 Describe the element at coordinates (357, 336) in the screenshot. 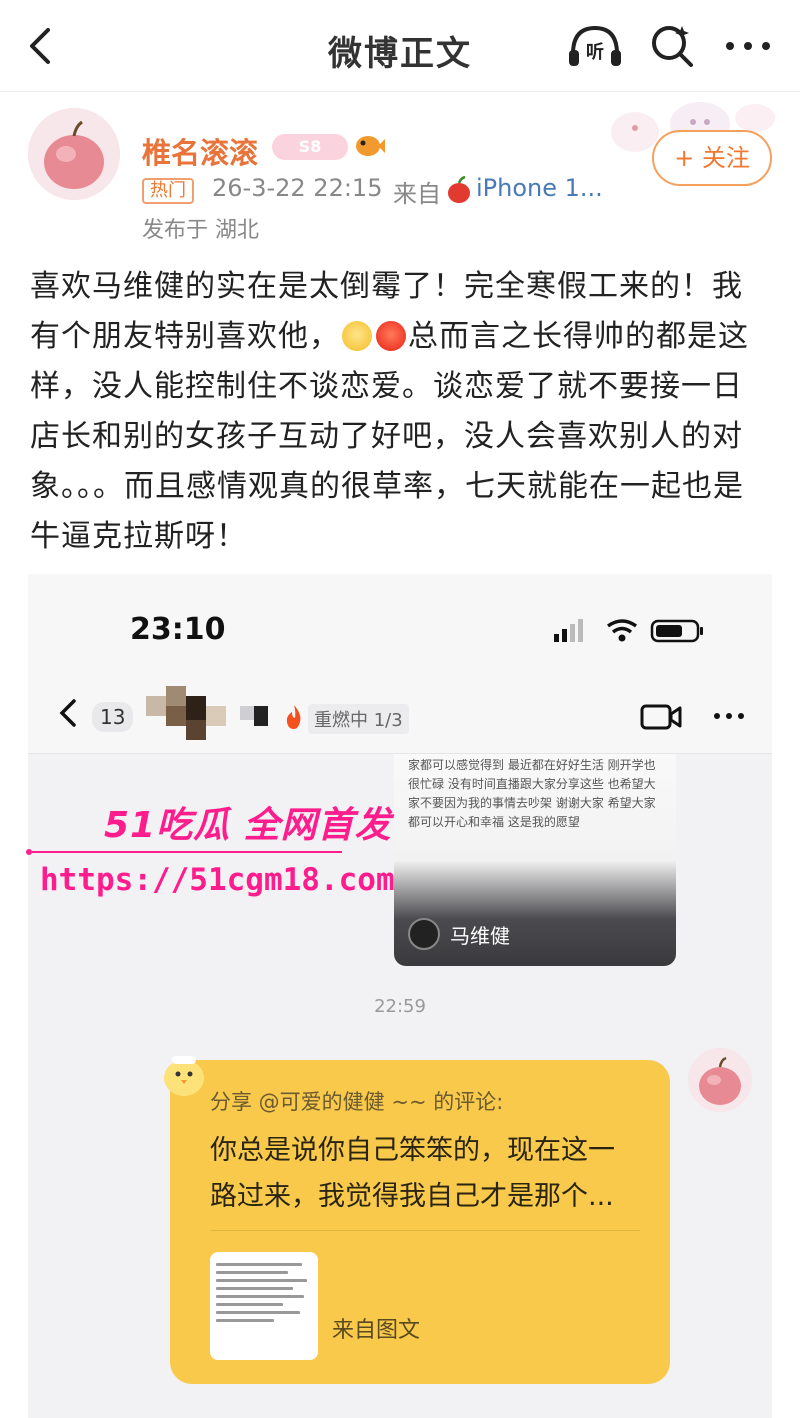

I see `shy-emoji-icon` at that location.